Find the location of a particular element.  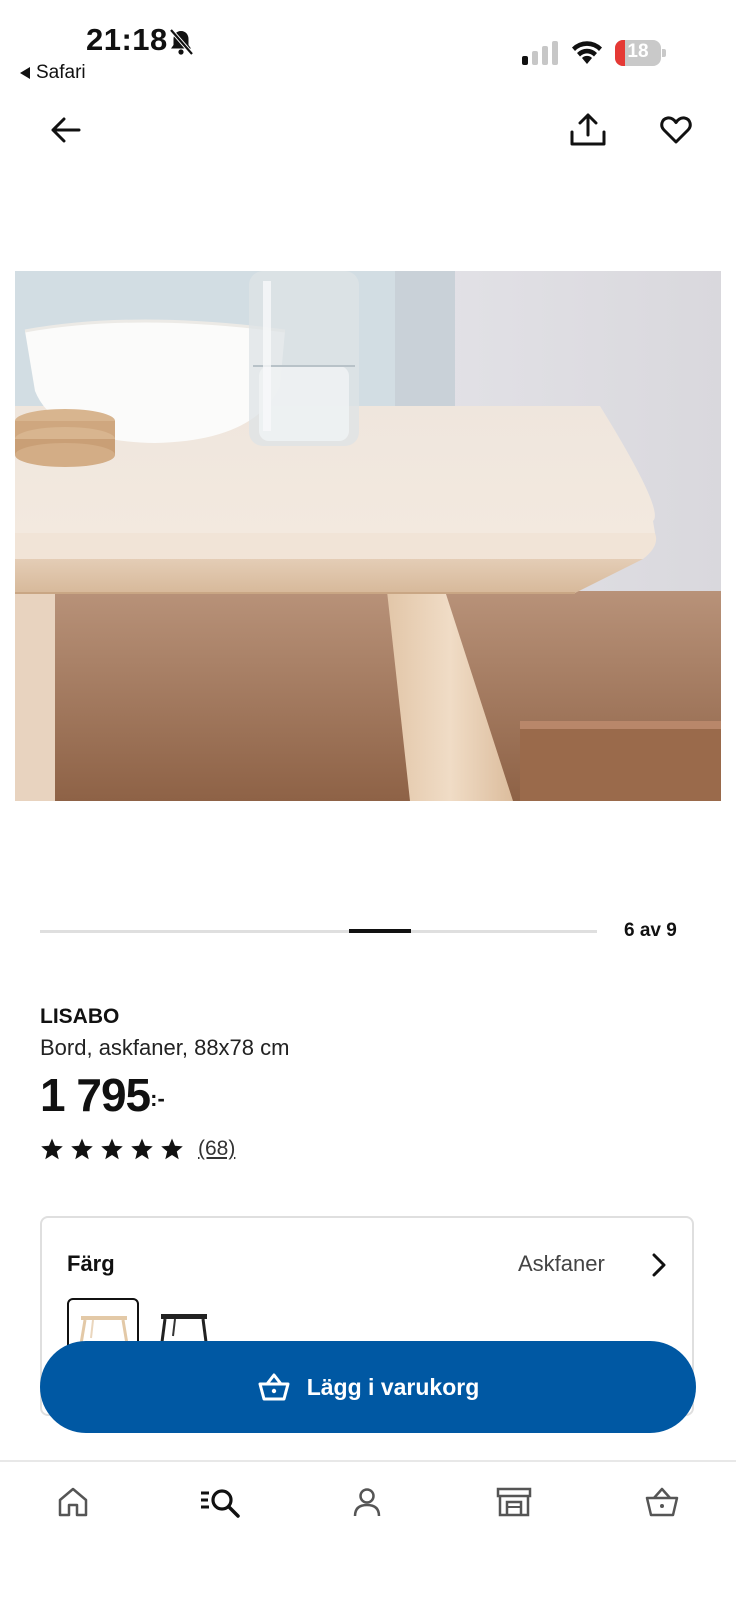

price-suffix: :- is located at coordinates (157, 1098).